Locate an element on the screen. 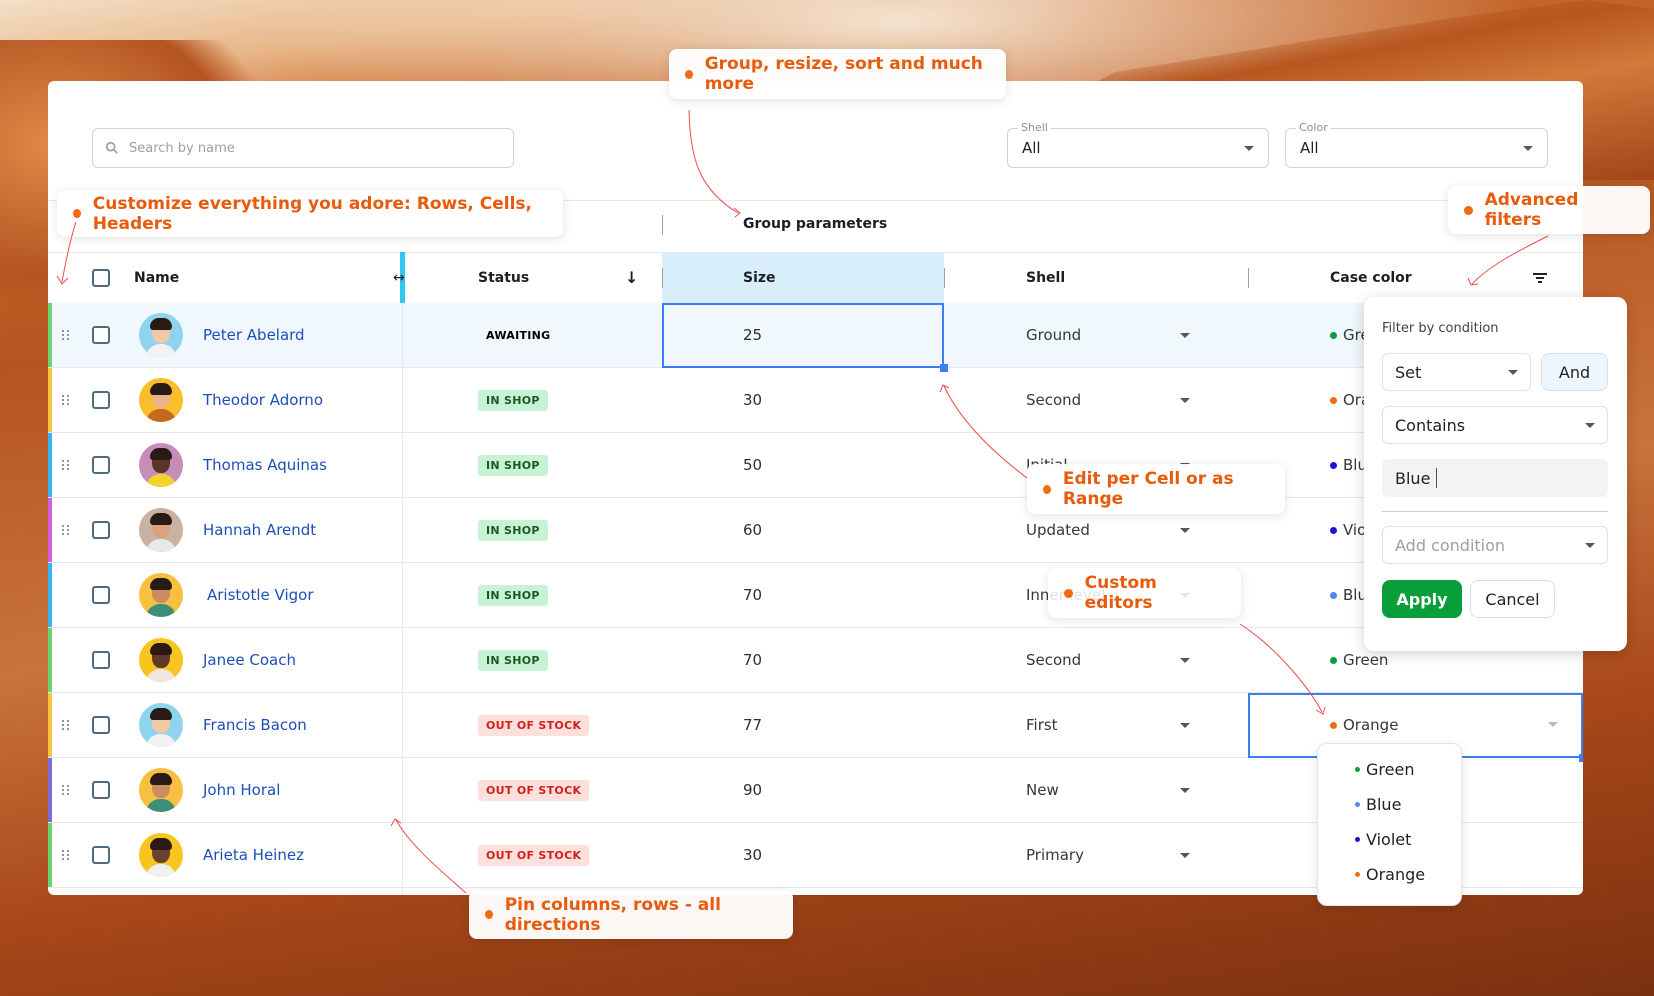  table-row: Thomas AquinasIN SHOP50InitialBlue is located at coordinates (815, 465).